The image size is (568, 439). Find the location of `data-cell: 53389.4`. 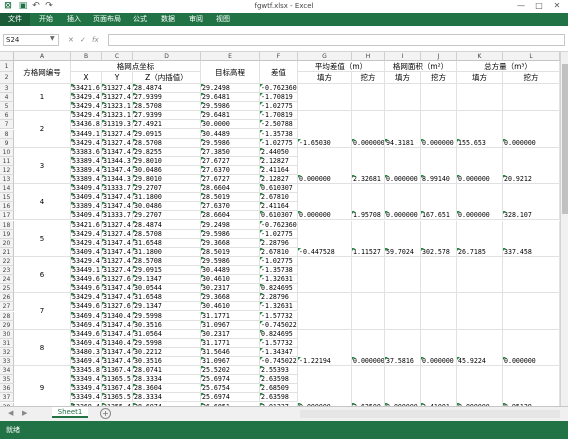

data-cell: 53389.4 is located at coordinates (86, 161).